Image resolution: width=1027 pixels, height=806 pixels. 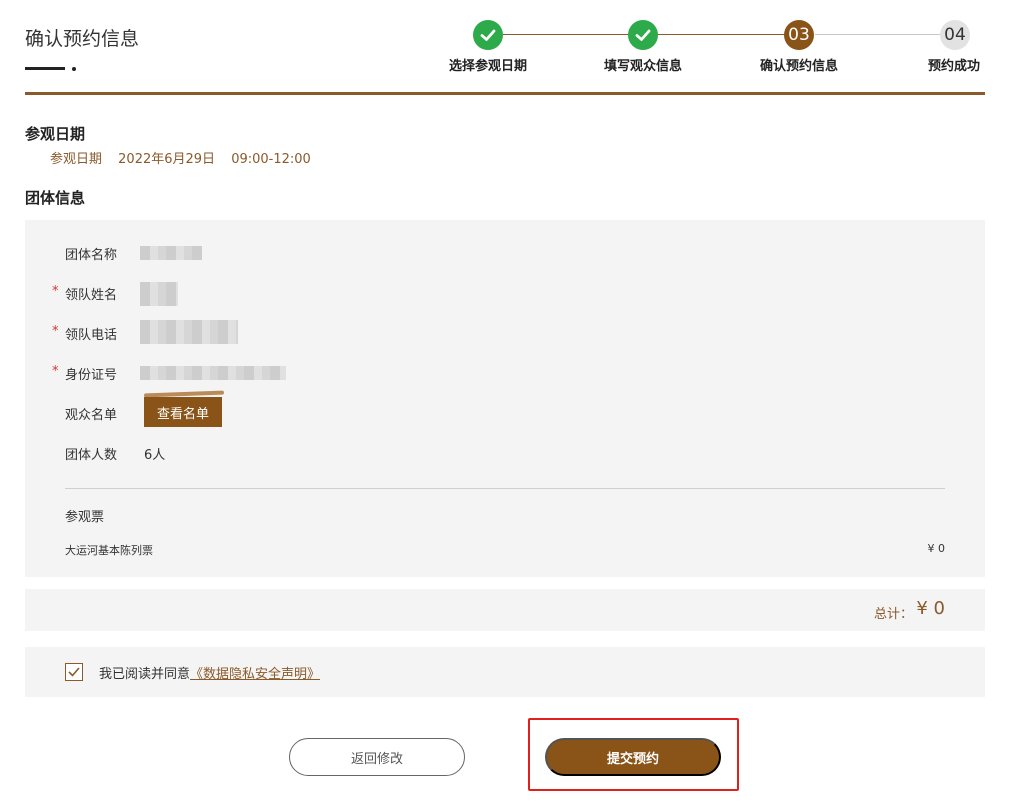 I want to click on group-count-value: 6人, so click(x=155, y=455).